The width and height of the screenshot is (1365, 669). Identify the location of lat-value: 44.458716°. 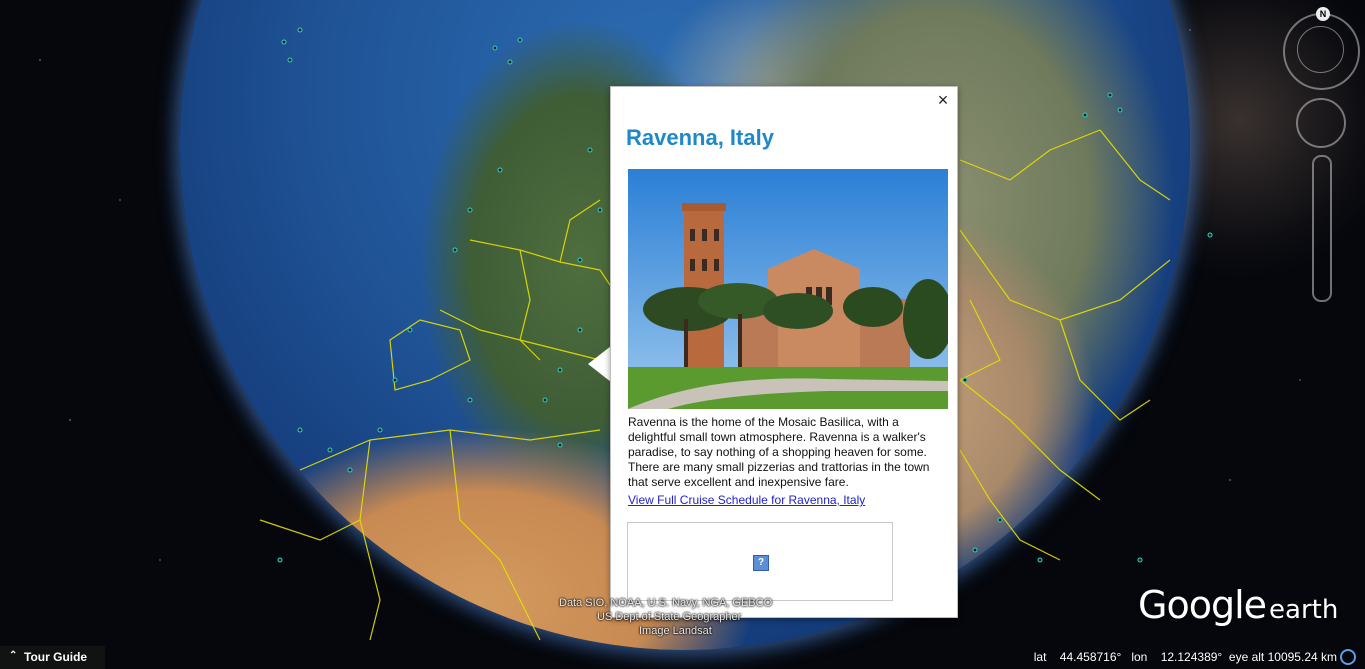
(1090, 657).